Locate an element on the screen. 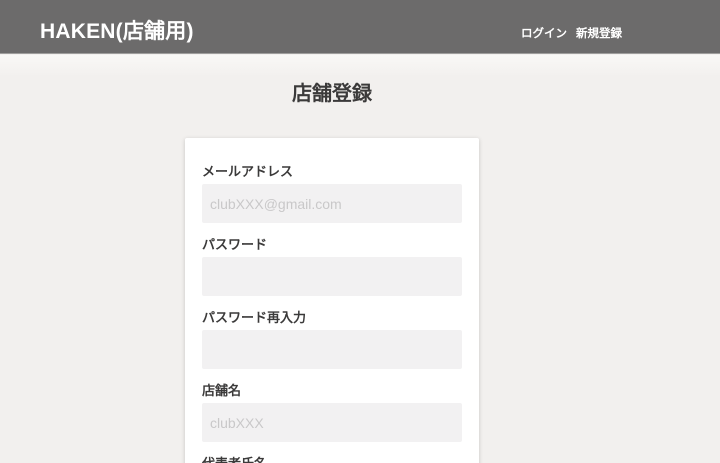  email-input is located at coordinates (332, 203).